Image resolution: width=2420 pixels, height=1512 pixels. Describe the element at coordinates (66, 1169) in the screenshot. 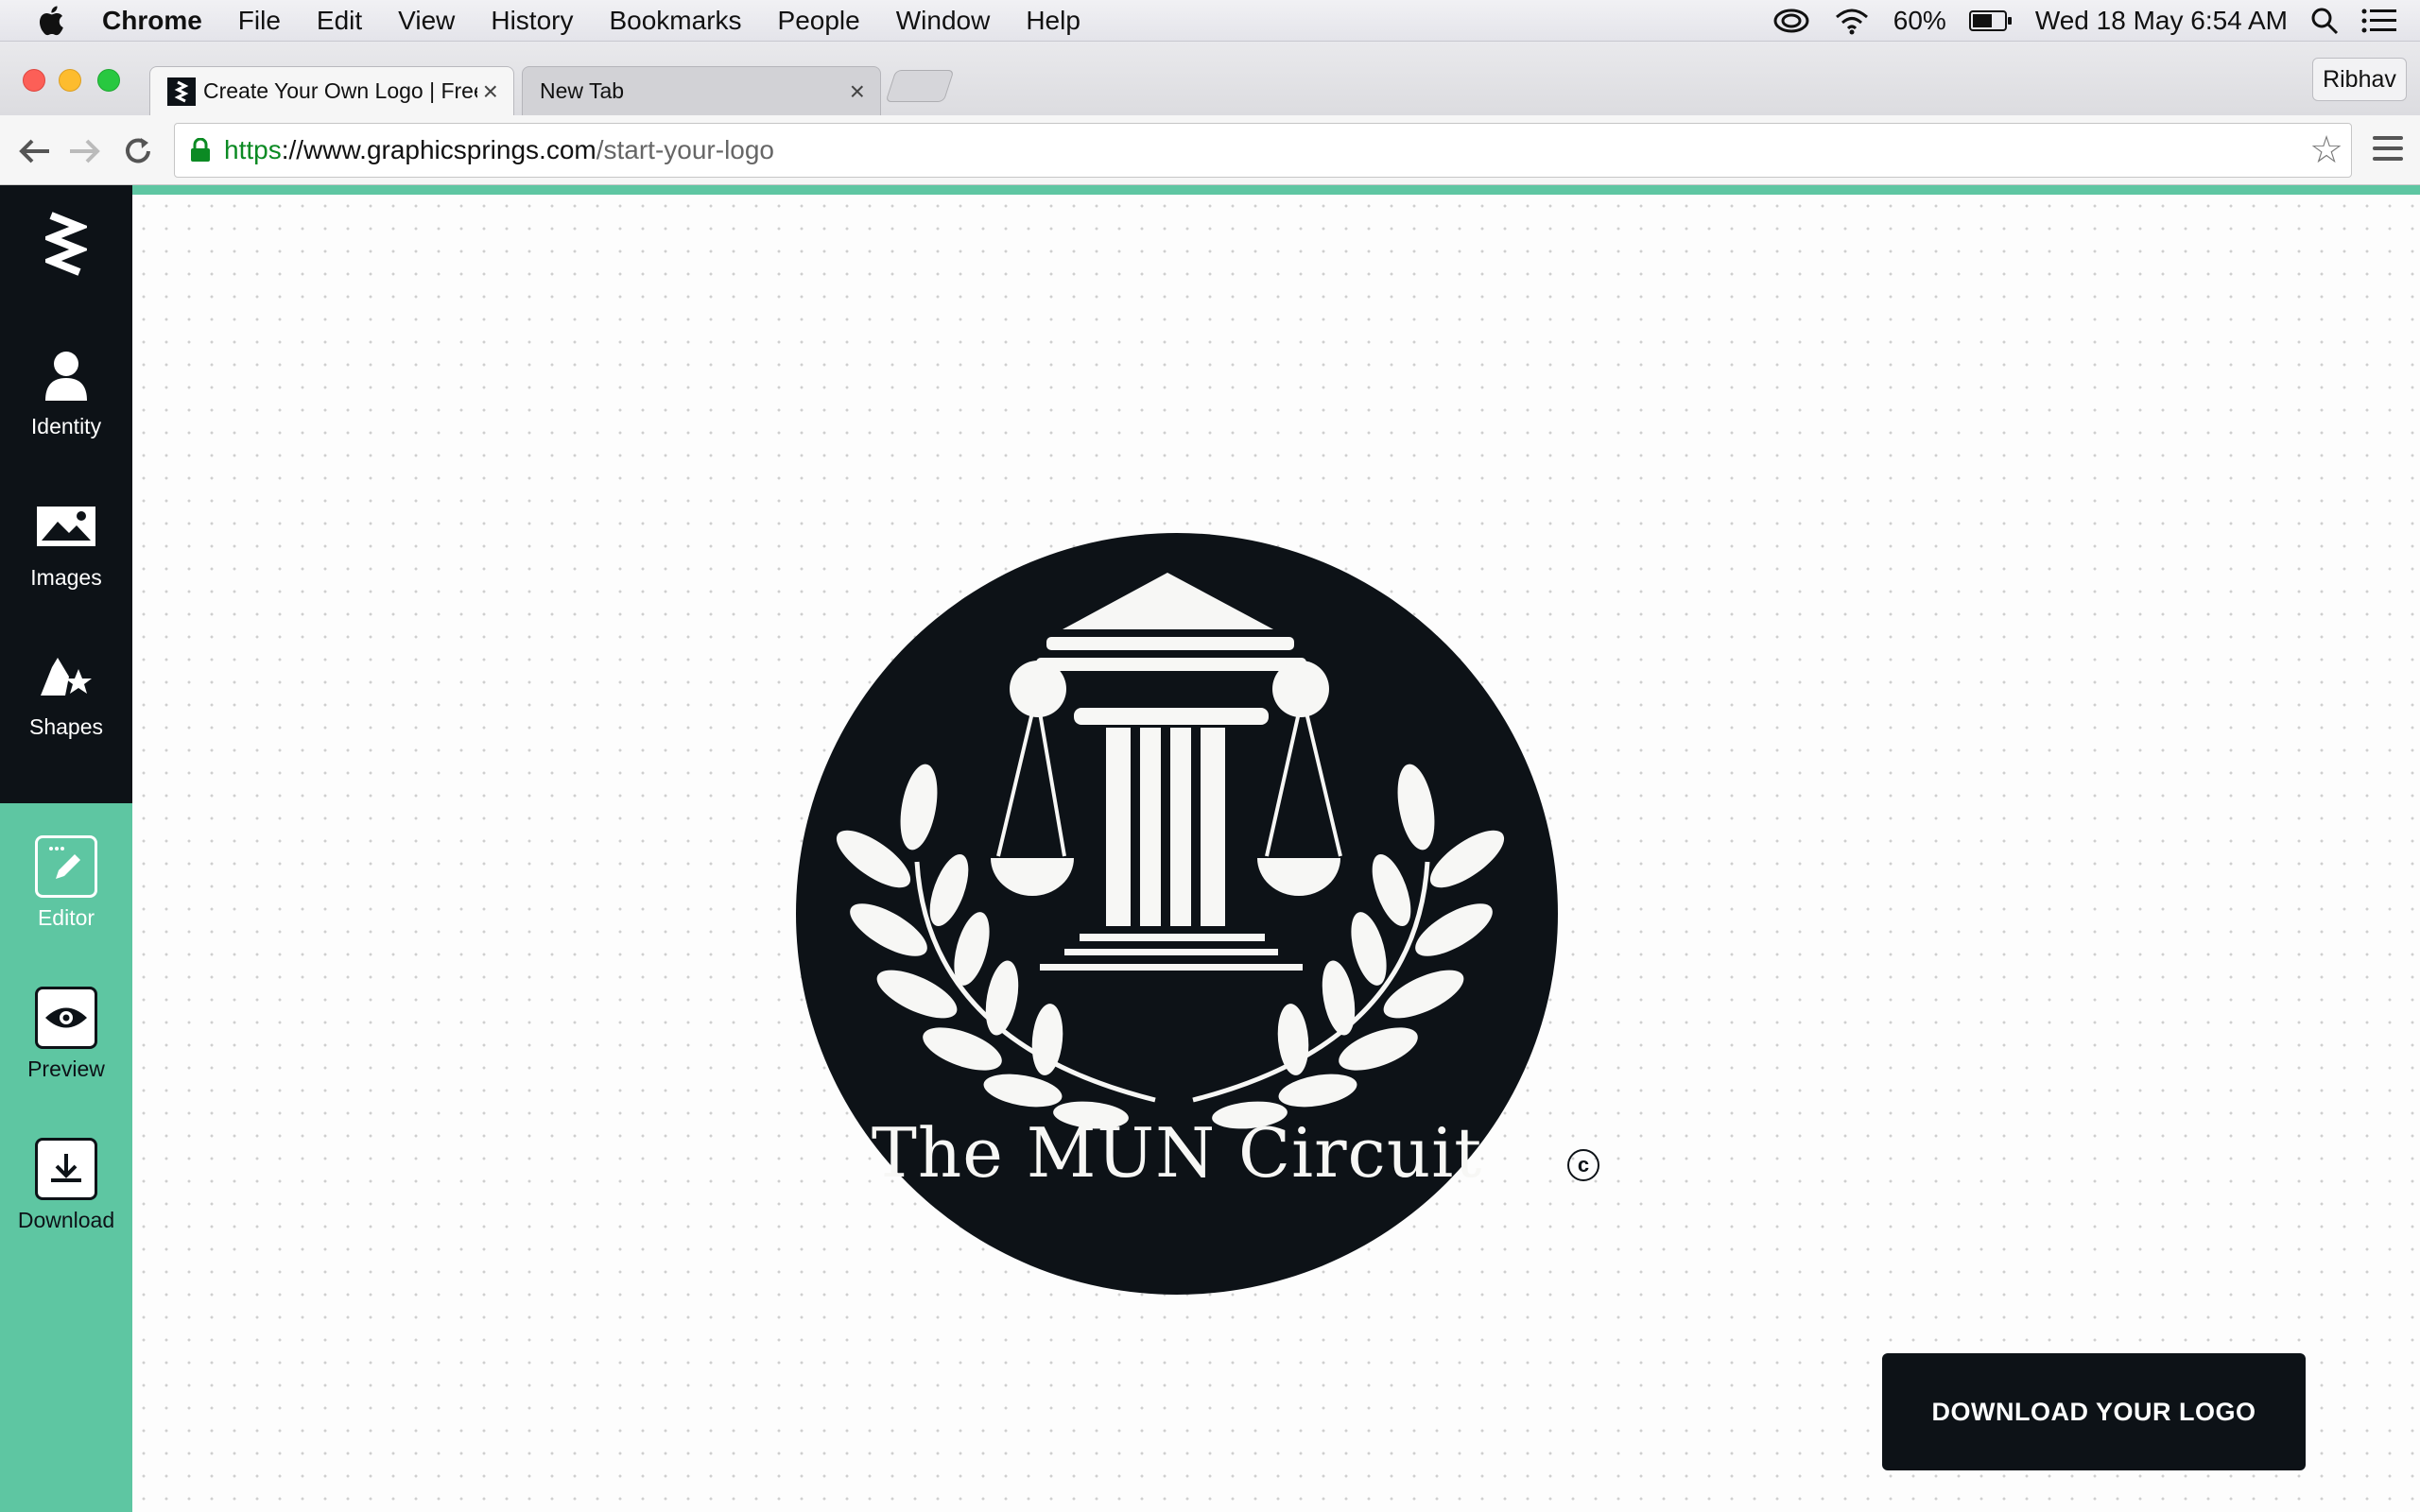

I see `download-icon` at that location.